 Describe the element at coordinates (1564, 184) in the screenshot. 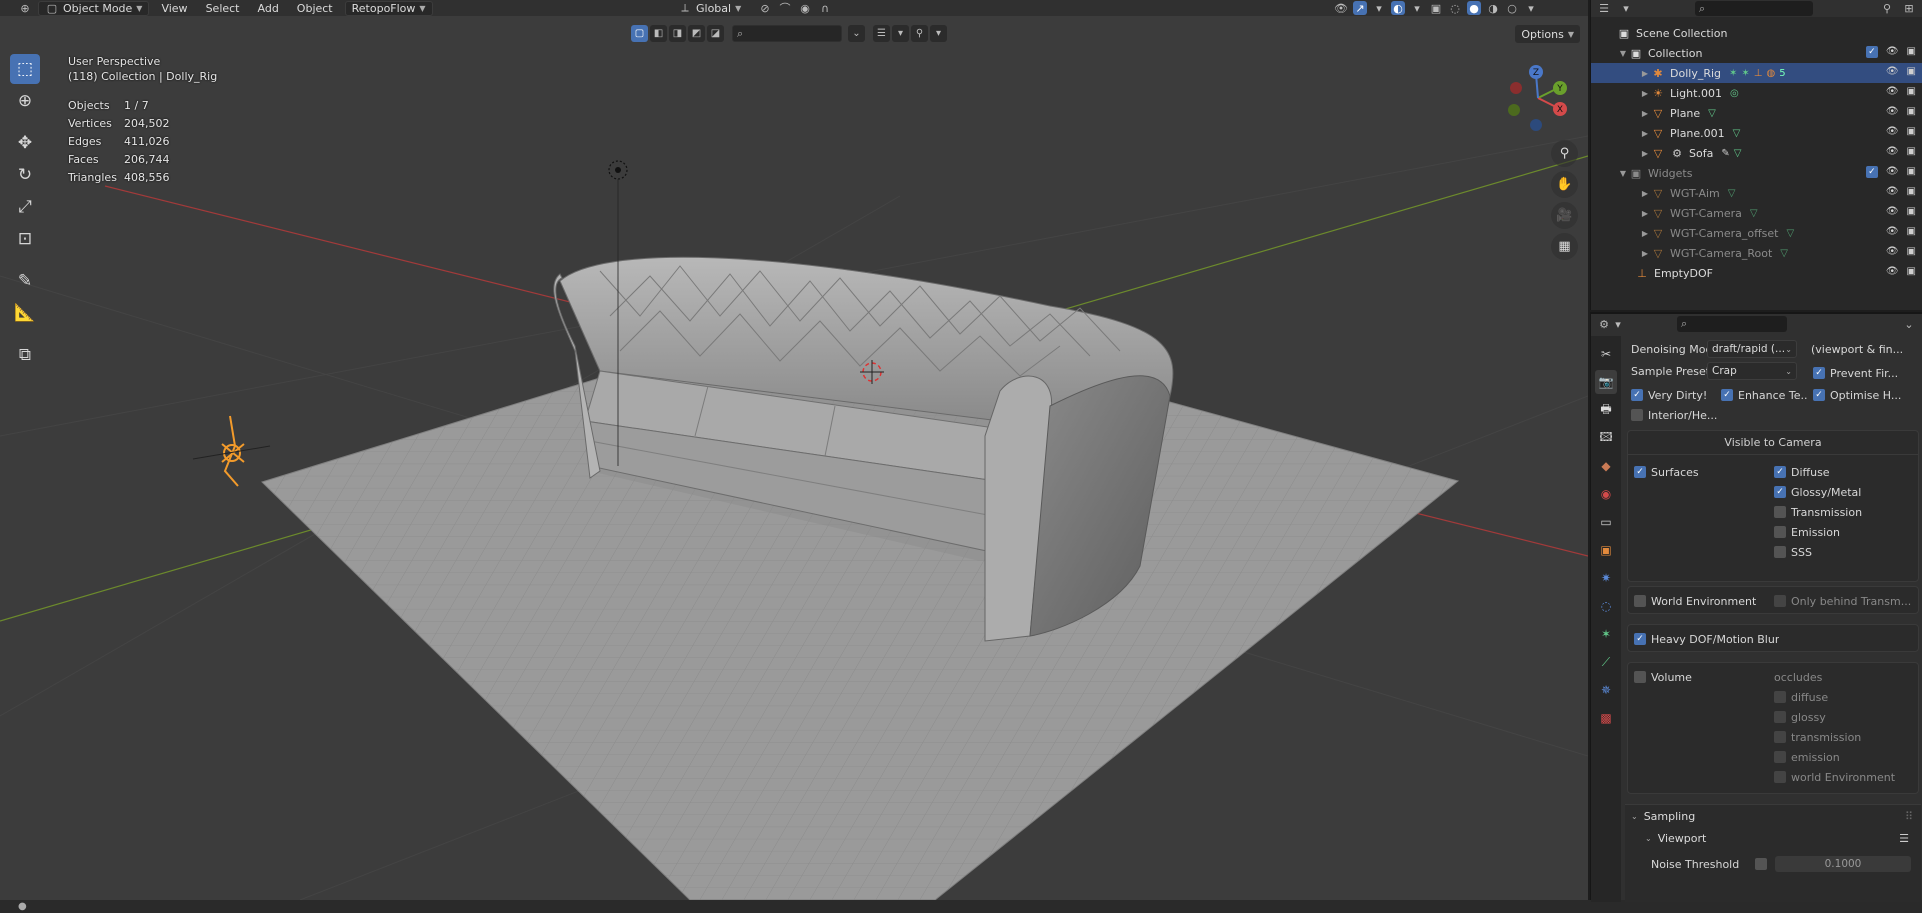

I see `pan-hand-icon: ✋` at that location.